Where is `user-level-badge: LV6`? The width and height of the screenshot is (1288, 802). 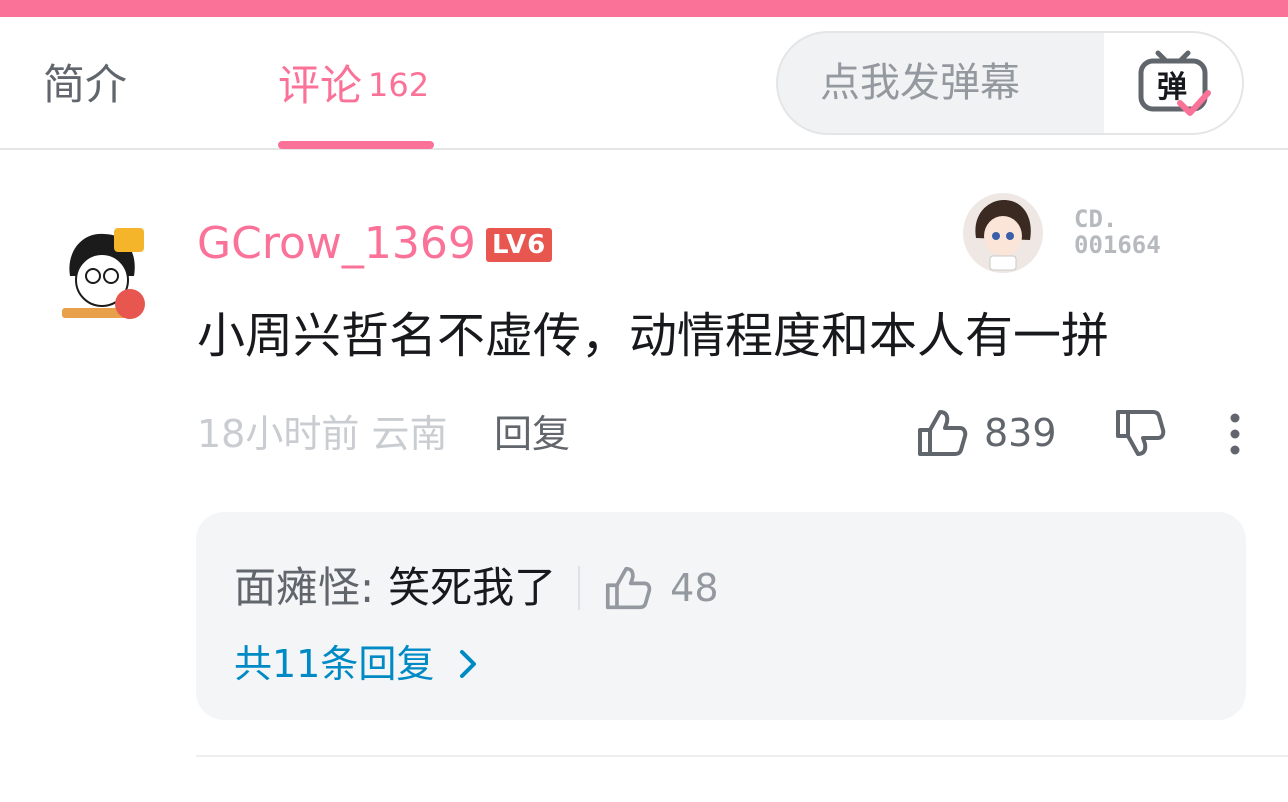
user-level-badge: LV6 is located at coordinates (519, 245).